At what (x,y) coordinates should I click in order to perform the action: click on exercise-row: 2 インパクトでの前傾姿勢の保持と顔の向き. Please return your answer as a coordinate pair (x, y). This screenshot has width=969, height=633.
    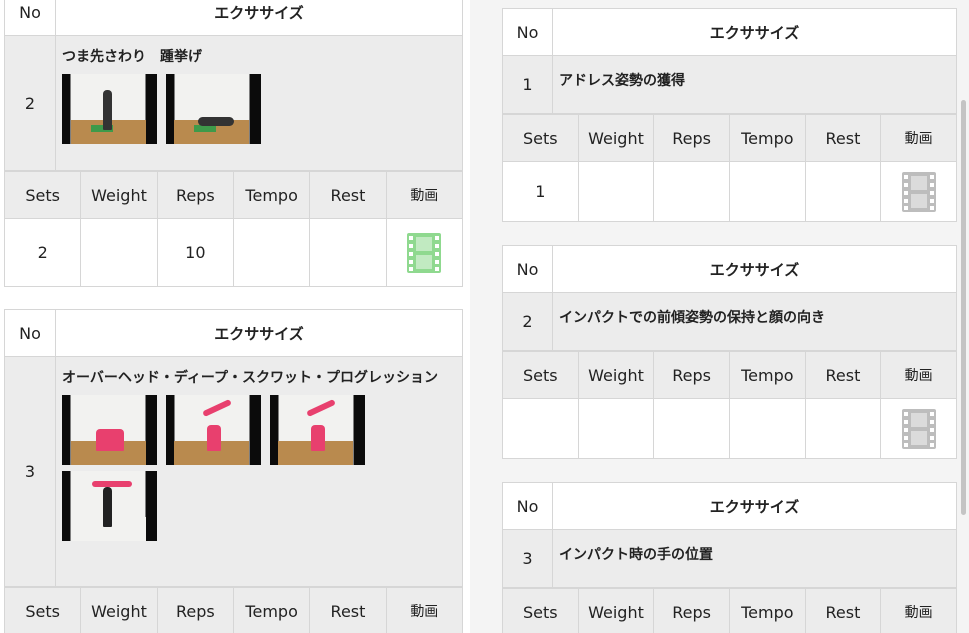
    Looking at the image, I should click on (729, 321).